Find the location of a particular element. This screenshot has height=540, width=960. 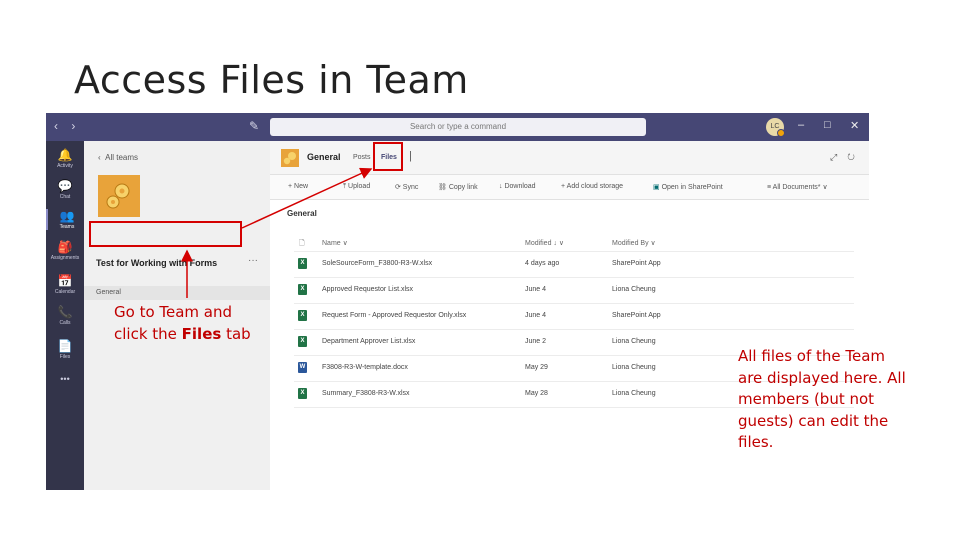

callout-text-bold: Files is located at coordinates (201, 334).